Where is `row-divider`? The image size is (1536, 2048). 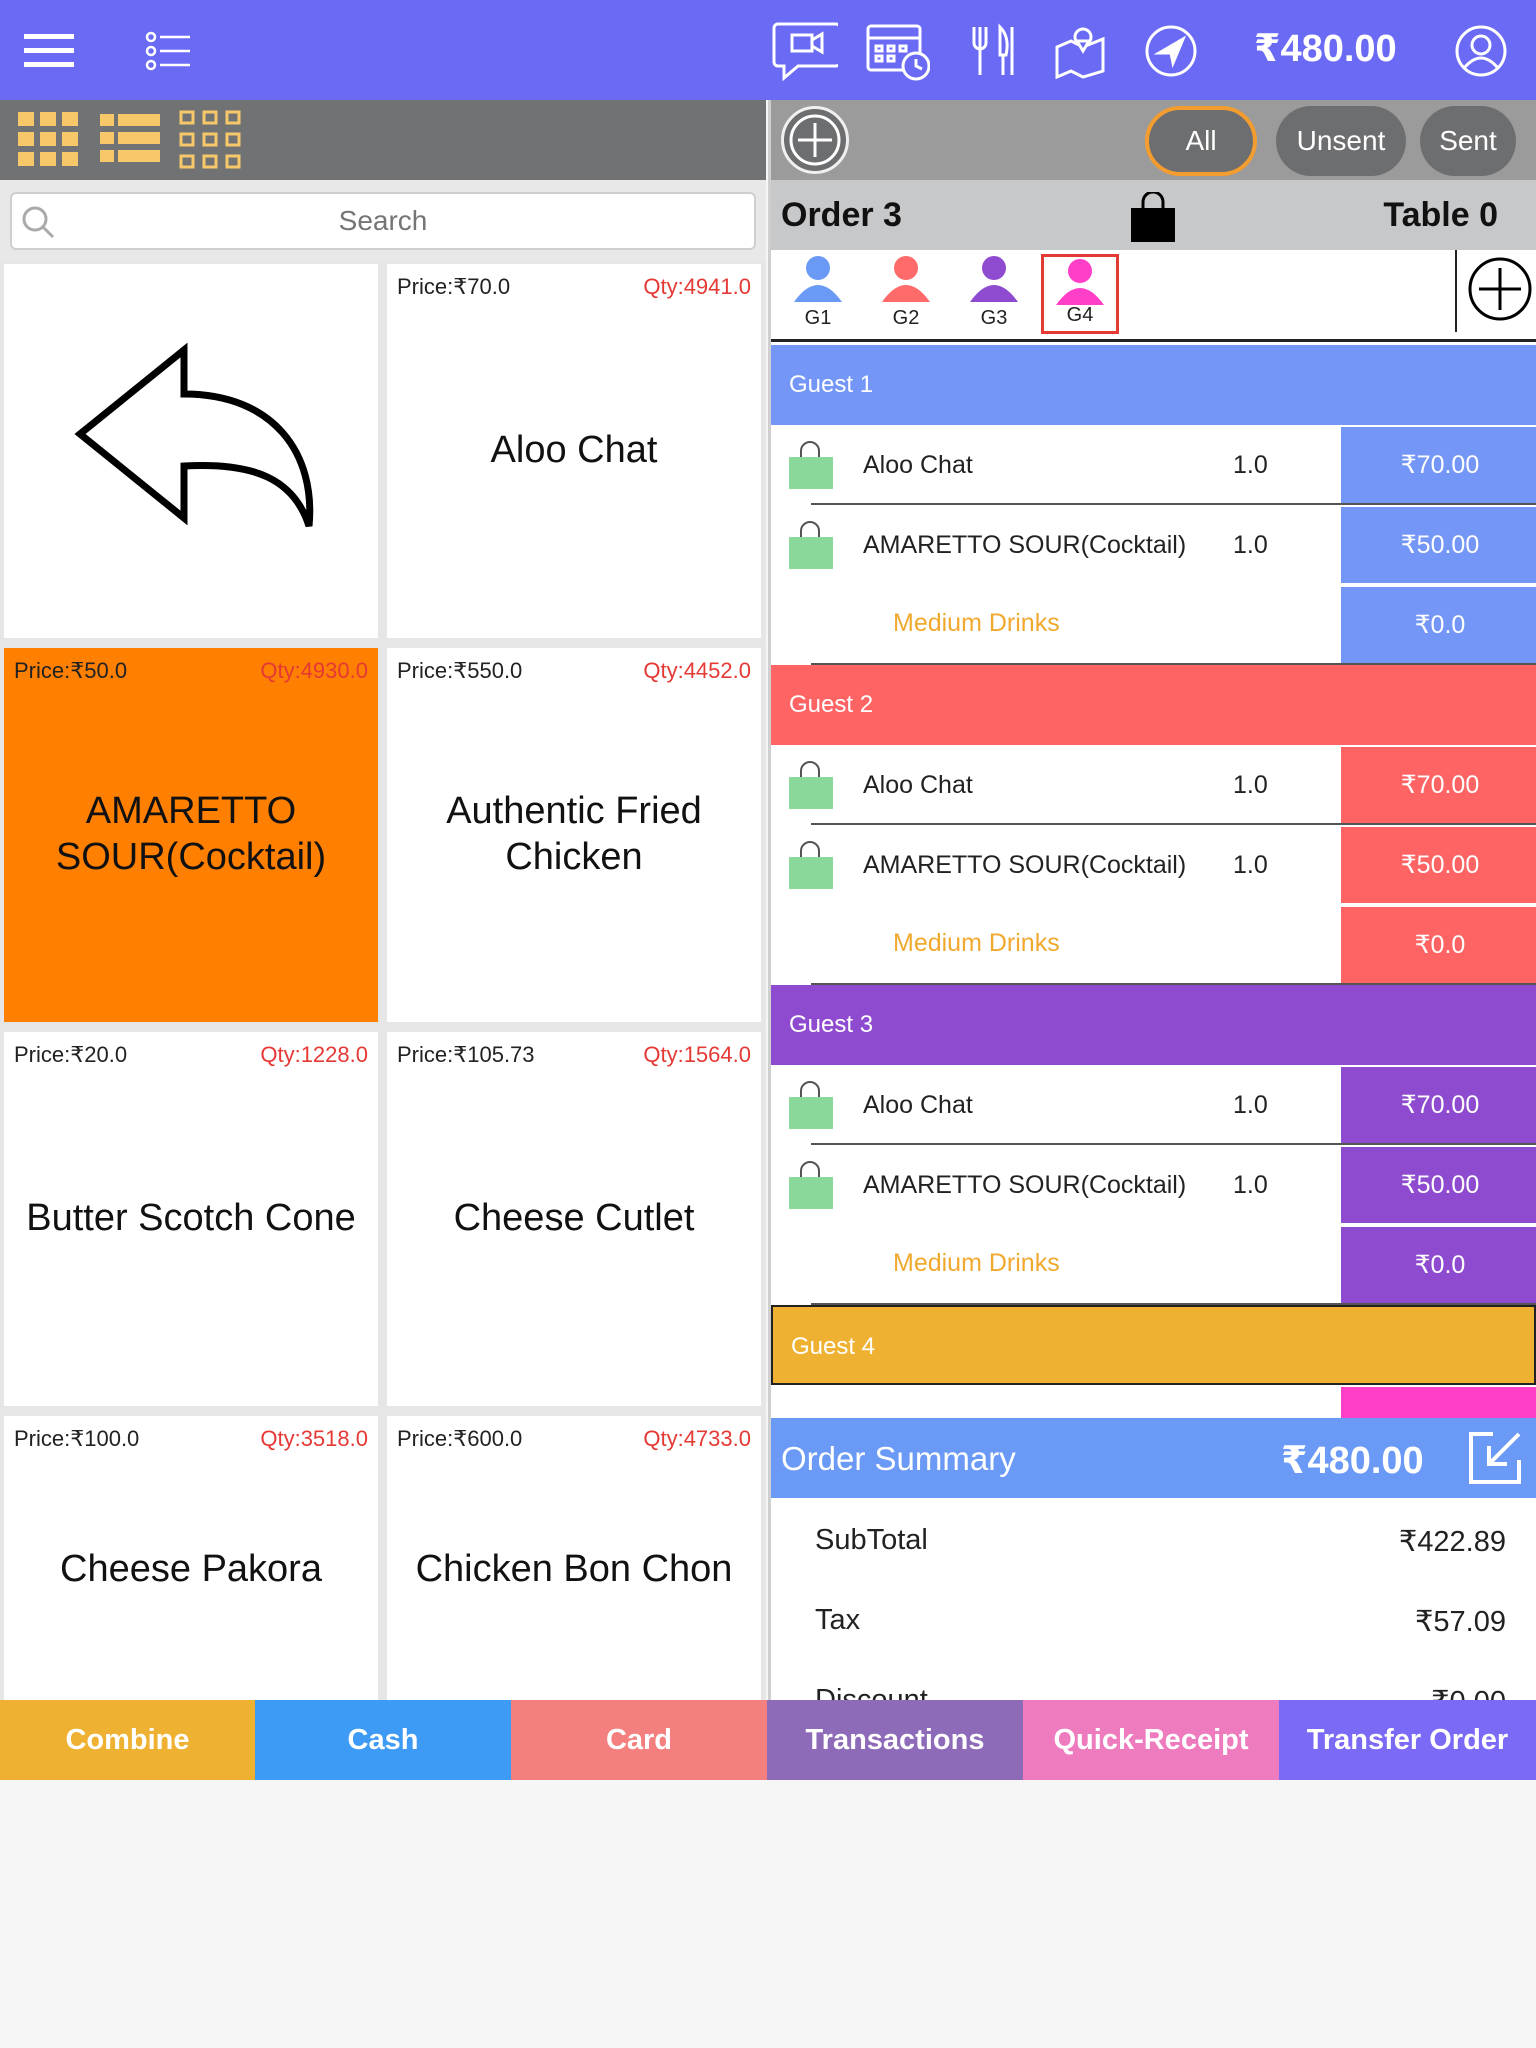
row-divider is located at coordinates (1173, 1304).